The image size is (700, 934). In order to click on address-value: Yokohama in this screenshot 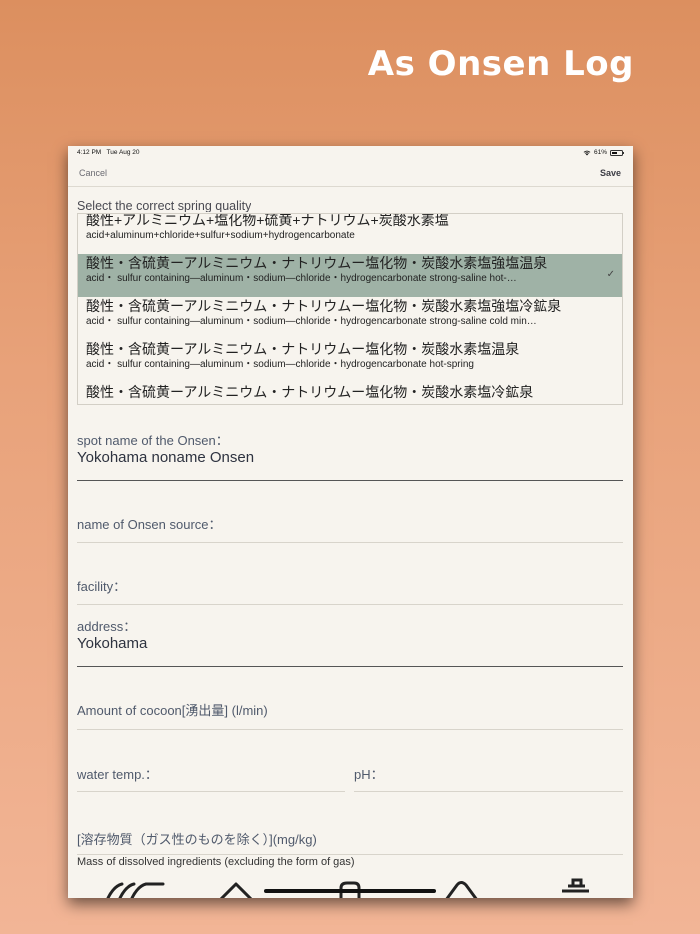, I will do `click(112, 643)`.